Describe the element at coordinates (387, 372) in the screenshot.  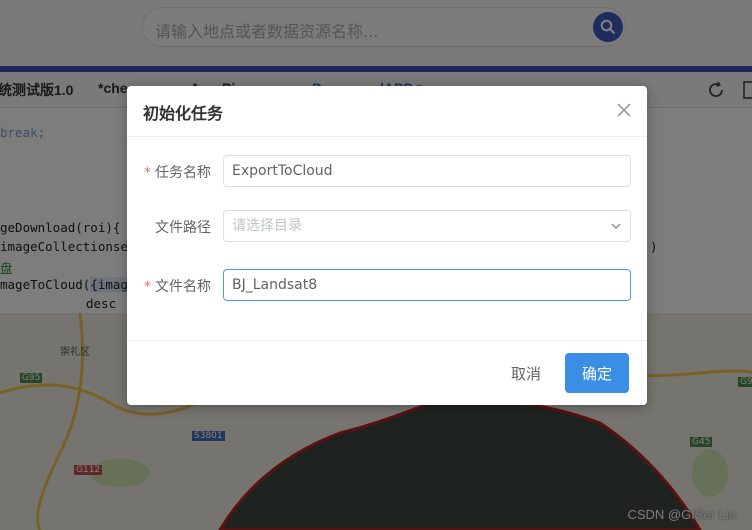
I see `dialog-footer: 取消 确定` at that location.